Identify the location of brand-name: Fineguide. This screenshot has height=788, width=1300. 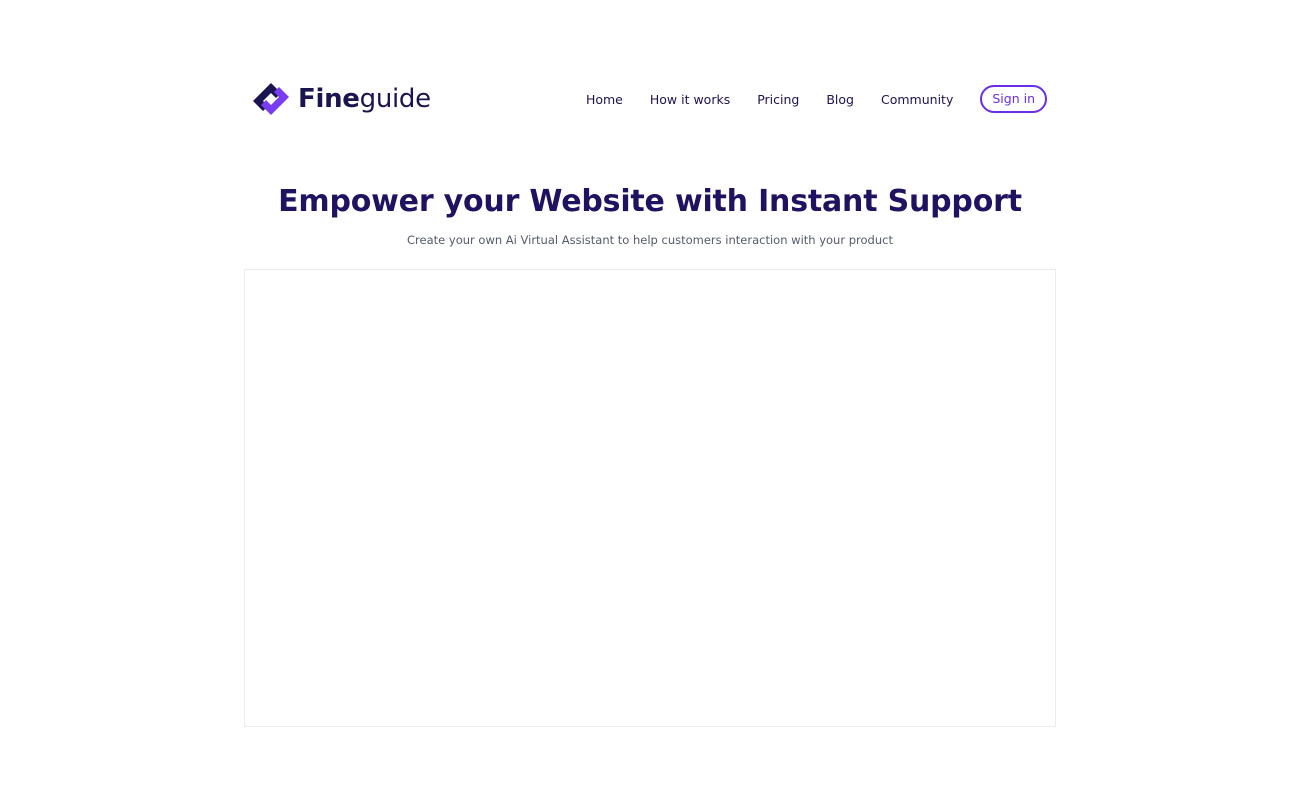
(364, 99).